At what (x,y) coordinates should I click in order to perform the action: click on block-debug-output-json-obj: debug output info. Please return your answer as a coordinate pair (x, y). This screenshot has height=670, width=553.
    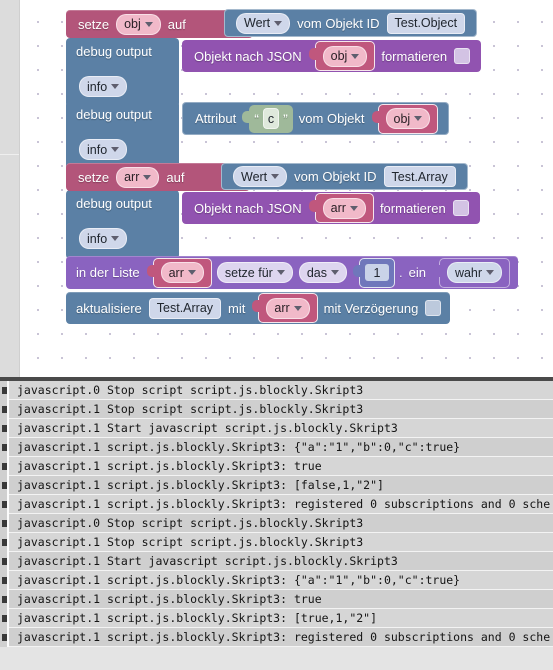
    Looking at the image, I should click on (122, 72).